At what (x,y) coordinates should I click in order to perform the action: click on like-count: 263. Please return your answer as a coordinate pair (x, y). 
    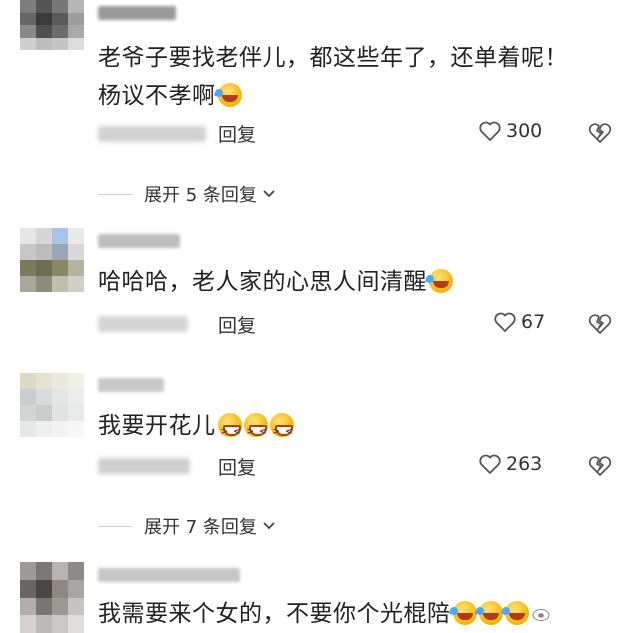
    Looking at the image, I should click on (524, 464).